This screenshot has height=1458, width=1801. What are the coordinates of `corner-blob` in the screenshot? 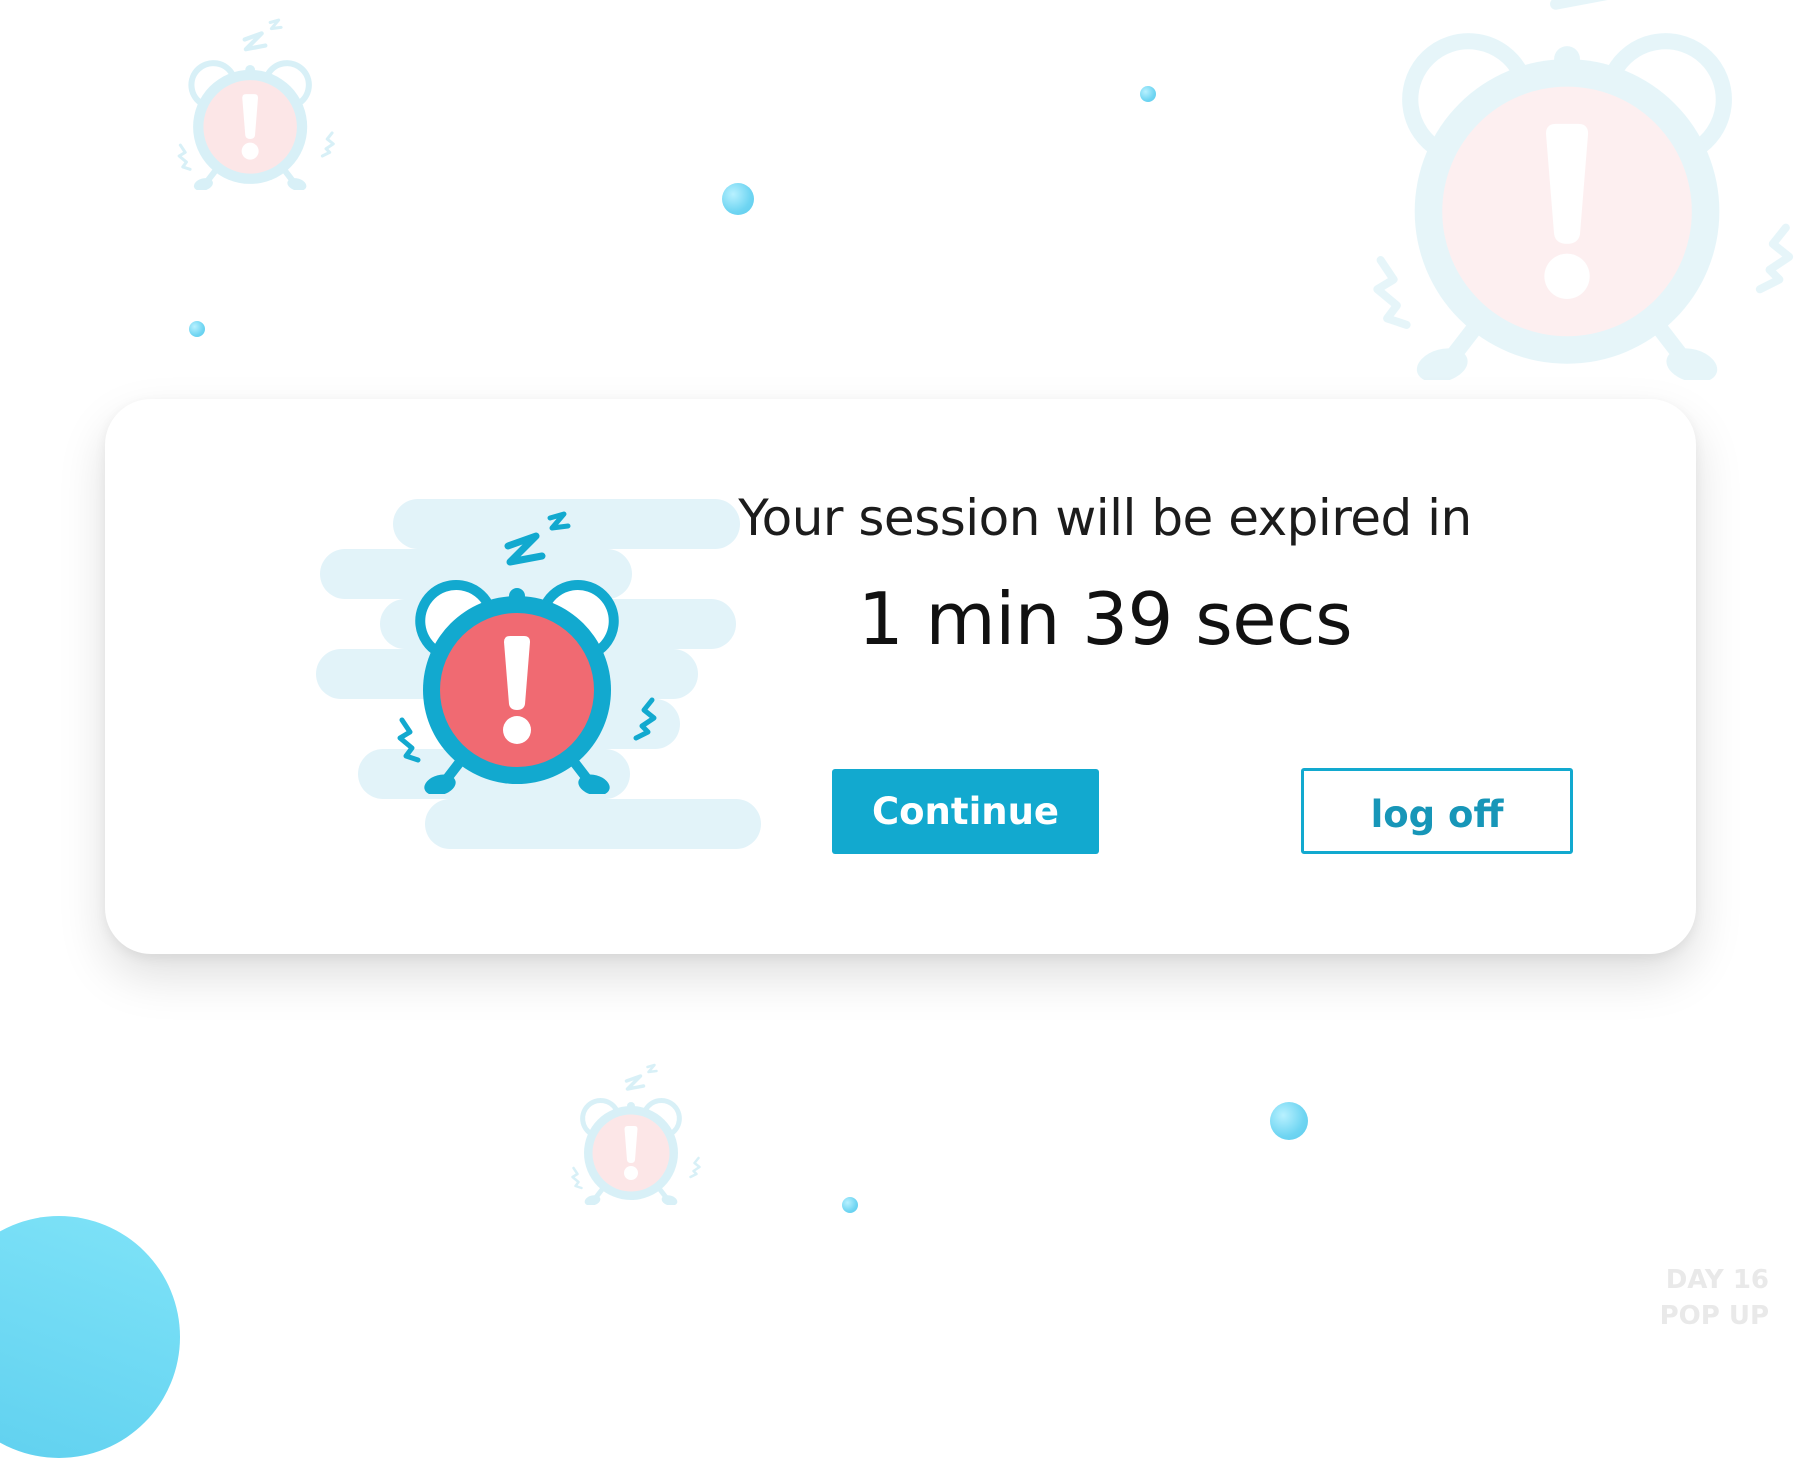 It's located at (90, 1337).